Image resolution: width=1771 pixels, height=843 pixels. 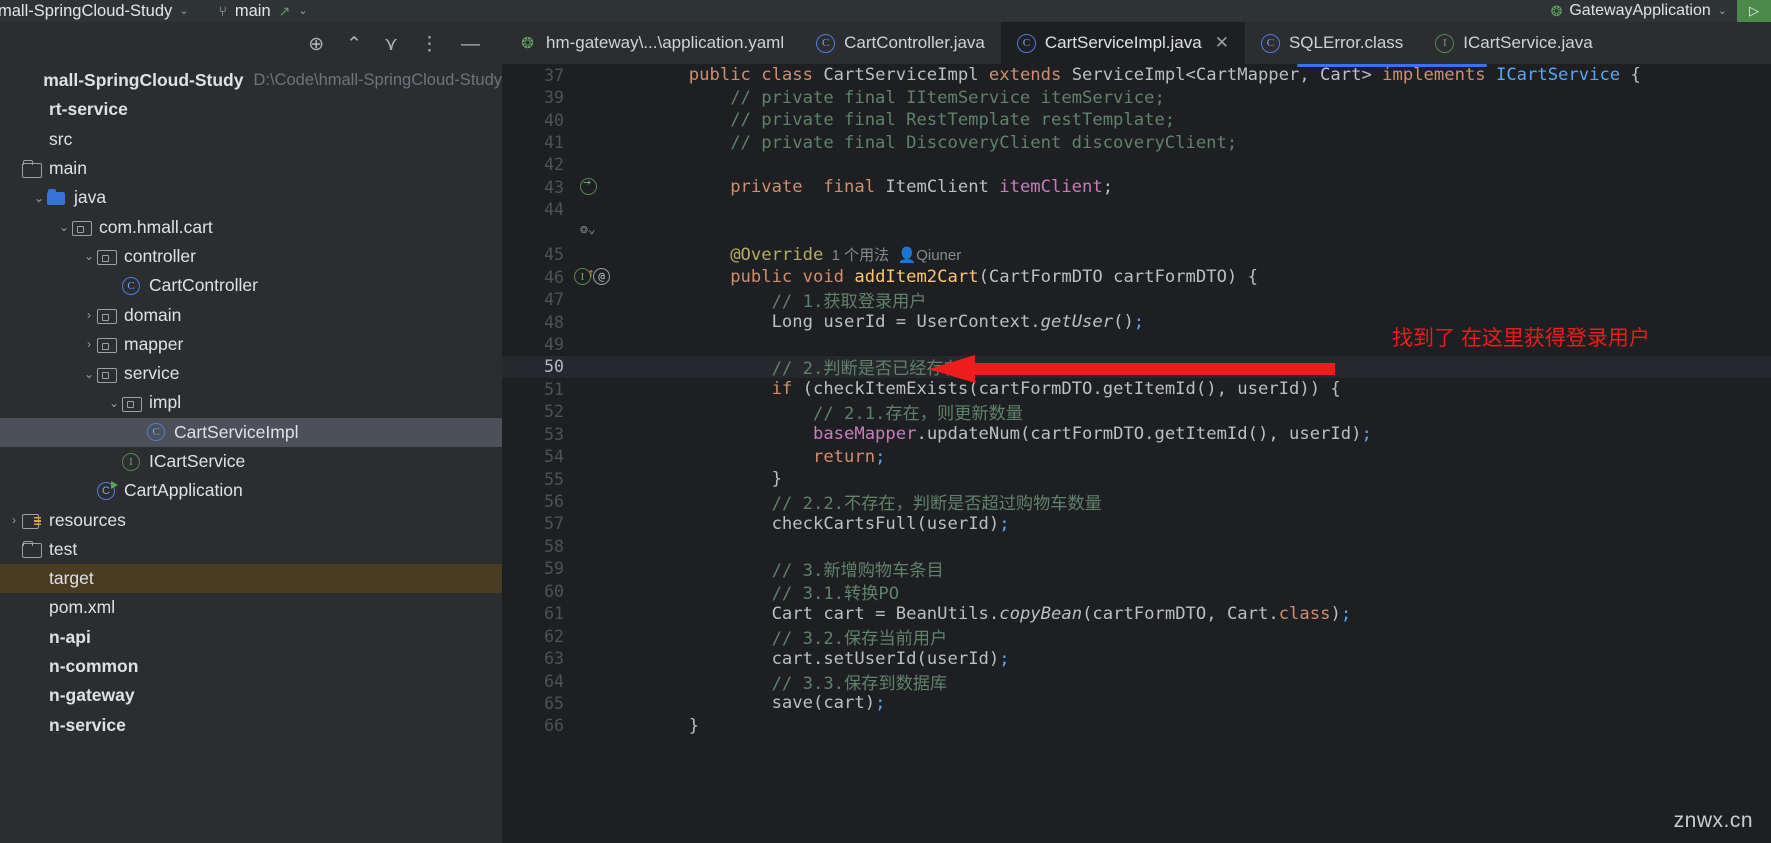 What do you see at coordinates (554, 614) in the screenshot?
I see `line-number: 61` at bounding box center [554, 614].